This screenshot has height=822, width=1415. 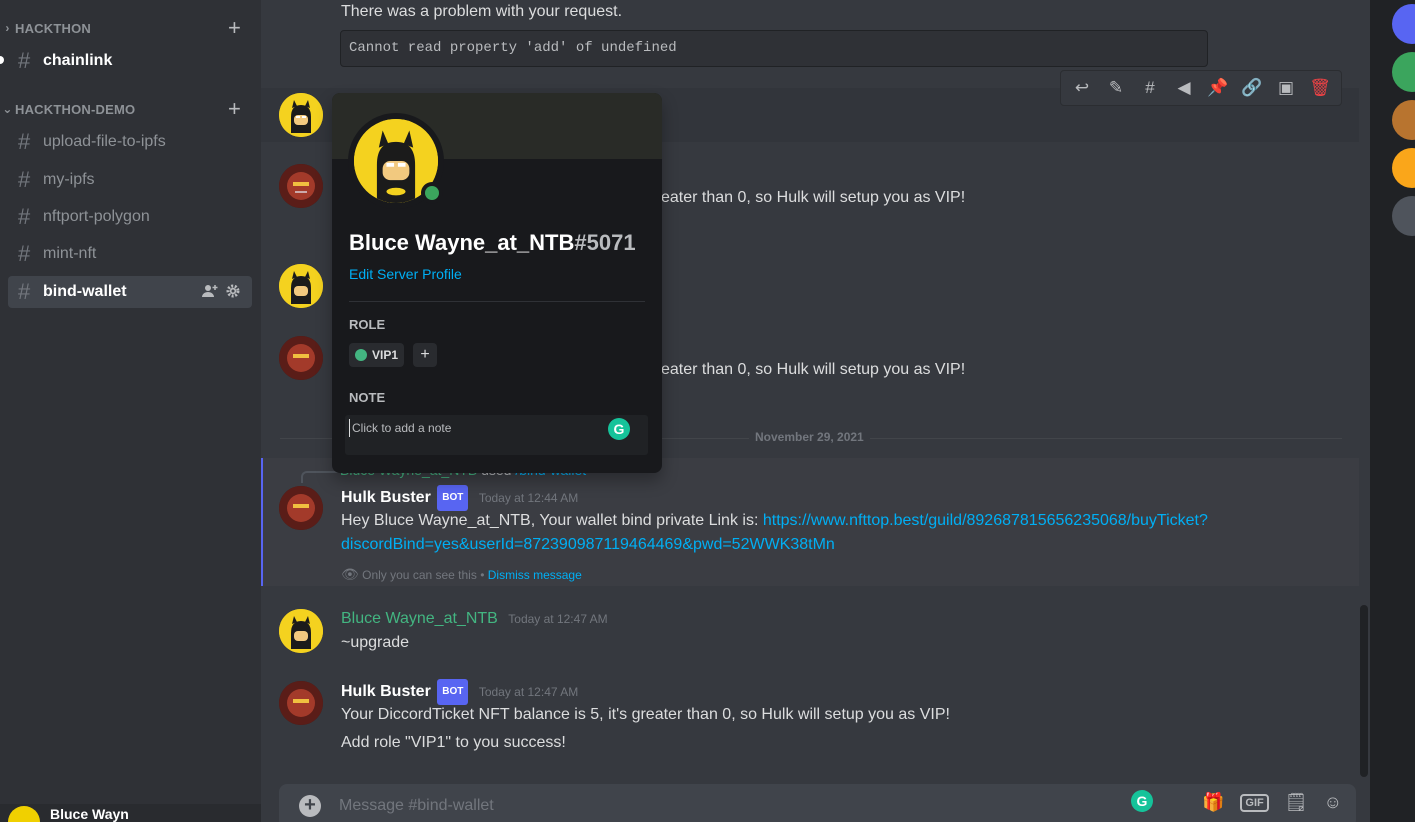 I want to click on trash-icon: 🗑, so click(x=1320, y=88).